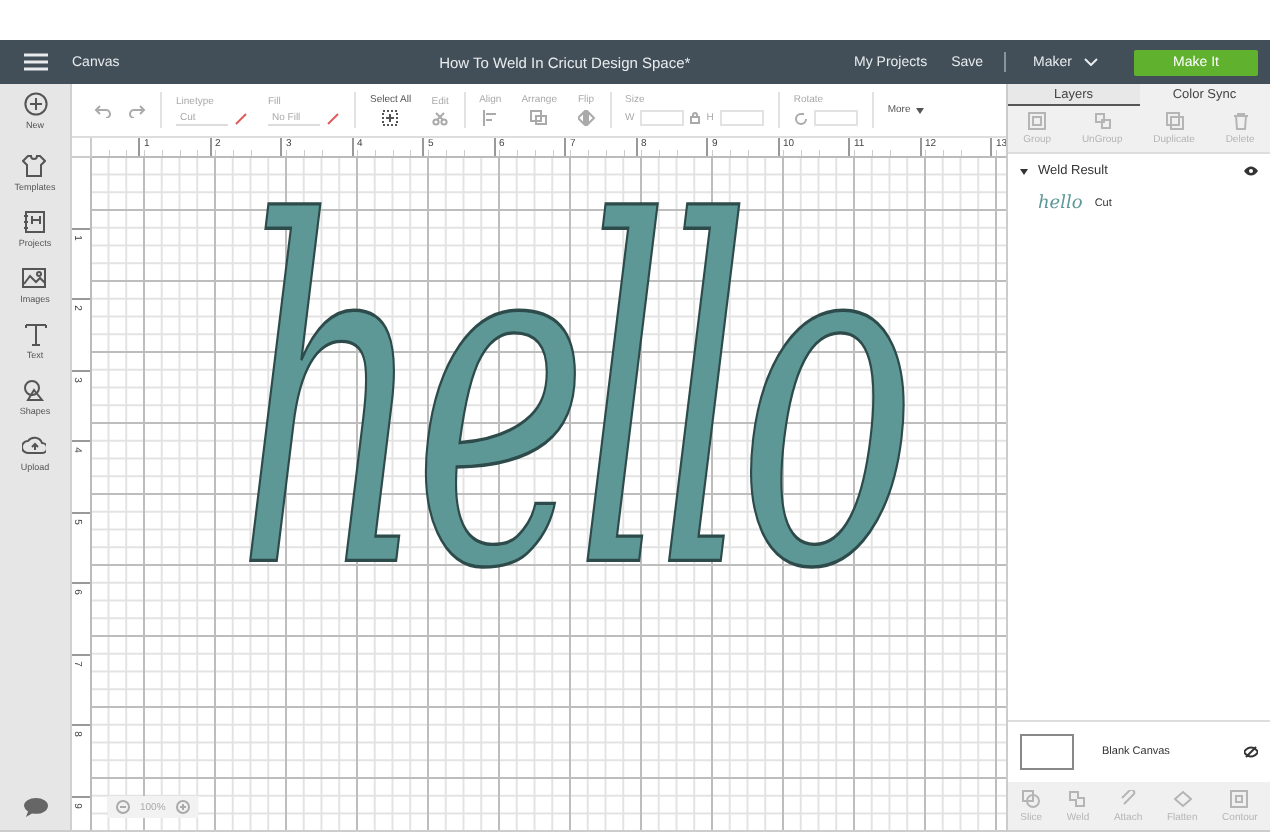  Describe the element at coordinates (695, 118) in the screenshot. I see `lock-icon` at that location.